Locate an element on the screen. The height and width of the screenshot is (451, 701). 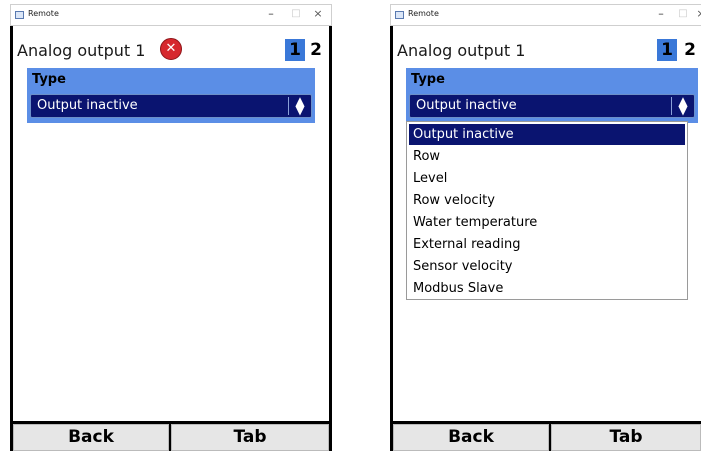
option-sensor-velocity: Sensor velocity is located at coordinates (547, 266).